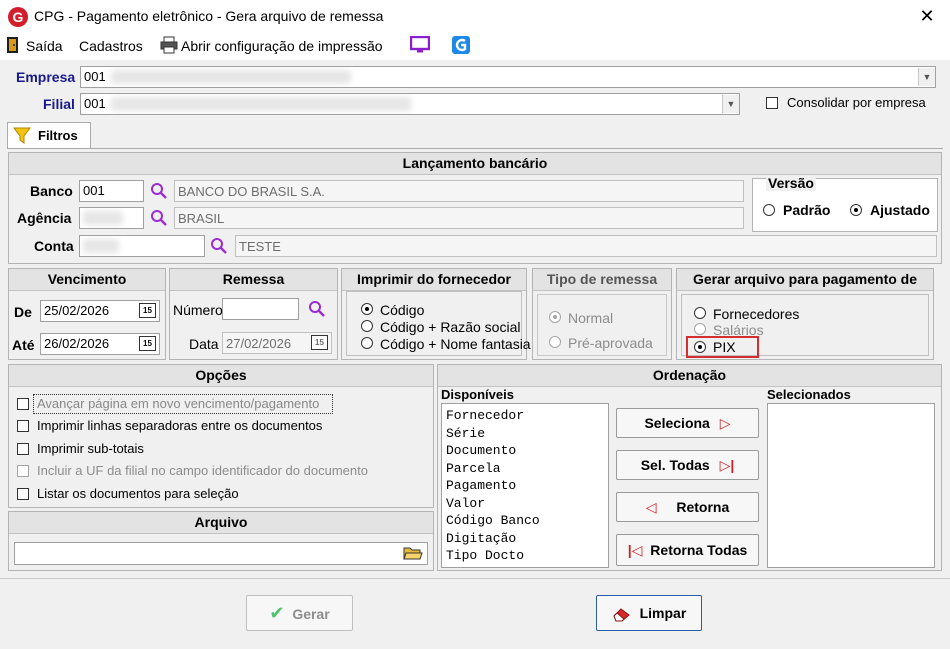 The width and height of the screenshot is (950, 649). Describe the element at coordinates (111, 46) in the screenshot. I see `menu-registers: Cadastros` at that location.